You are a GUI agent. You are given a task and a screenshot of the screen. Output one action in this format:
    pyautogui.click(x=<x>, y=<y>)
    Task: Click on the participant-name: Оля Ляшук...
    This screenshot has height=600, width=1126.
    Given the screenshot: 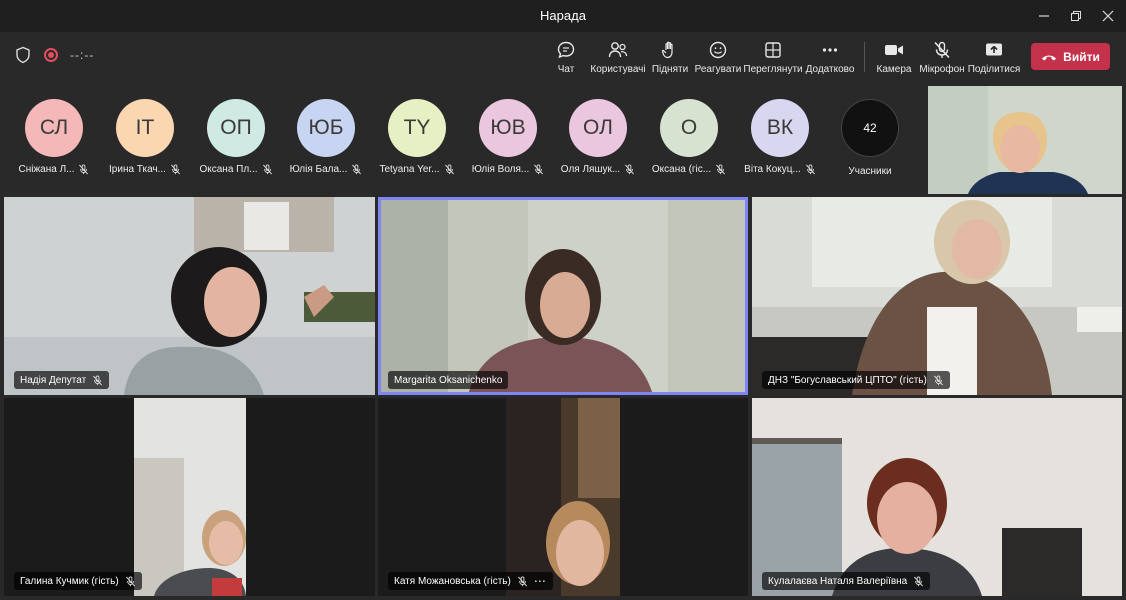 What is the action you would take?
    pyautogui.click(x=590, y=169)
    